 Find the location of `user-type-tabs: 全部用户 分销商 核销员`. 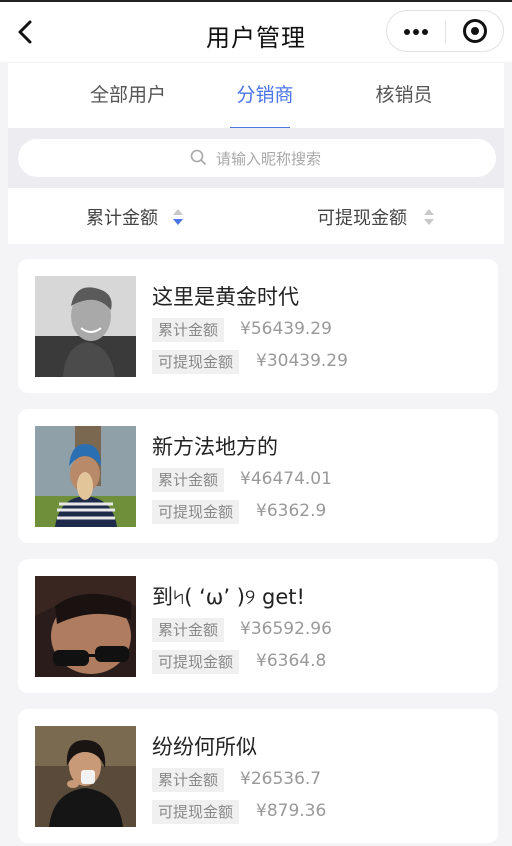

user-type-tabs: 全部用户 分销商 核销员 is located at coordinates (256, 95).